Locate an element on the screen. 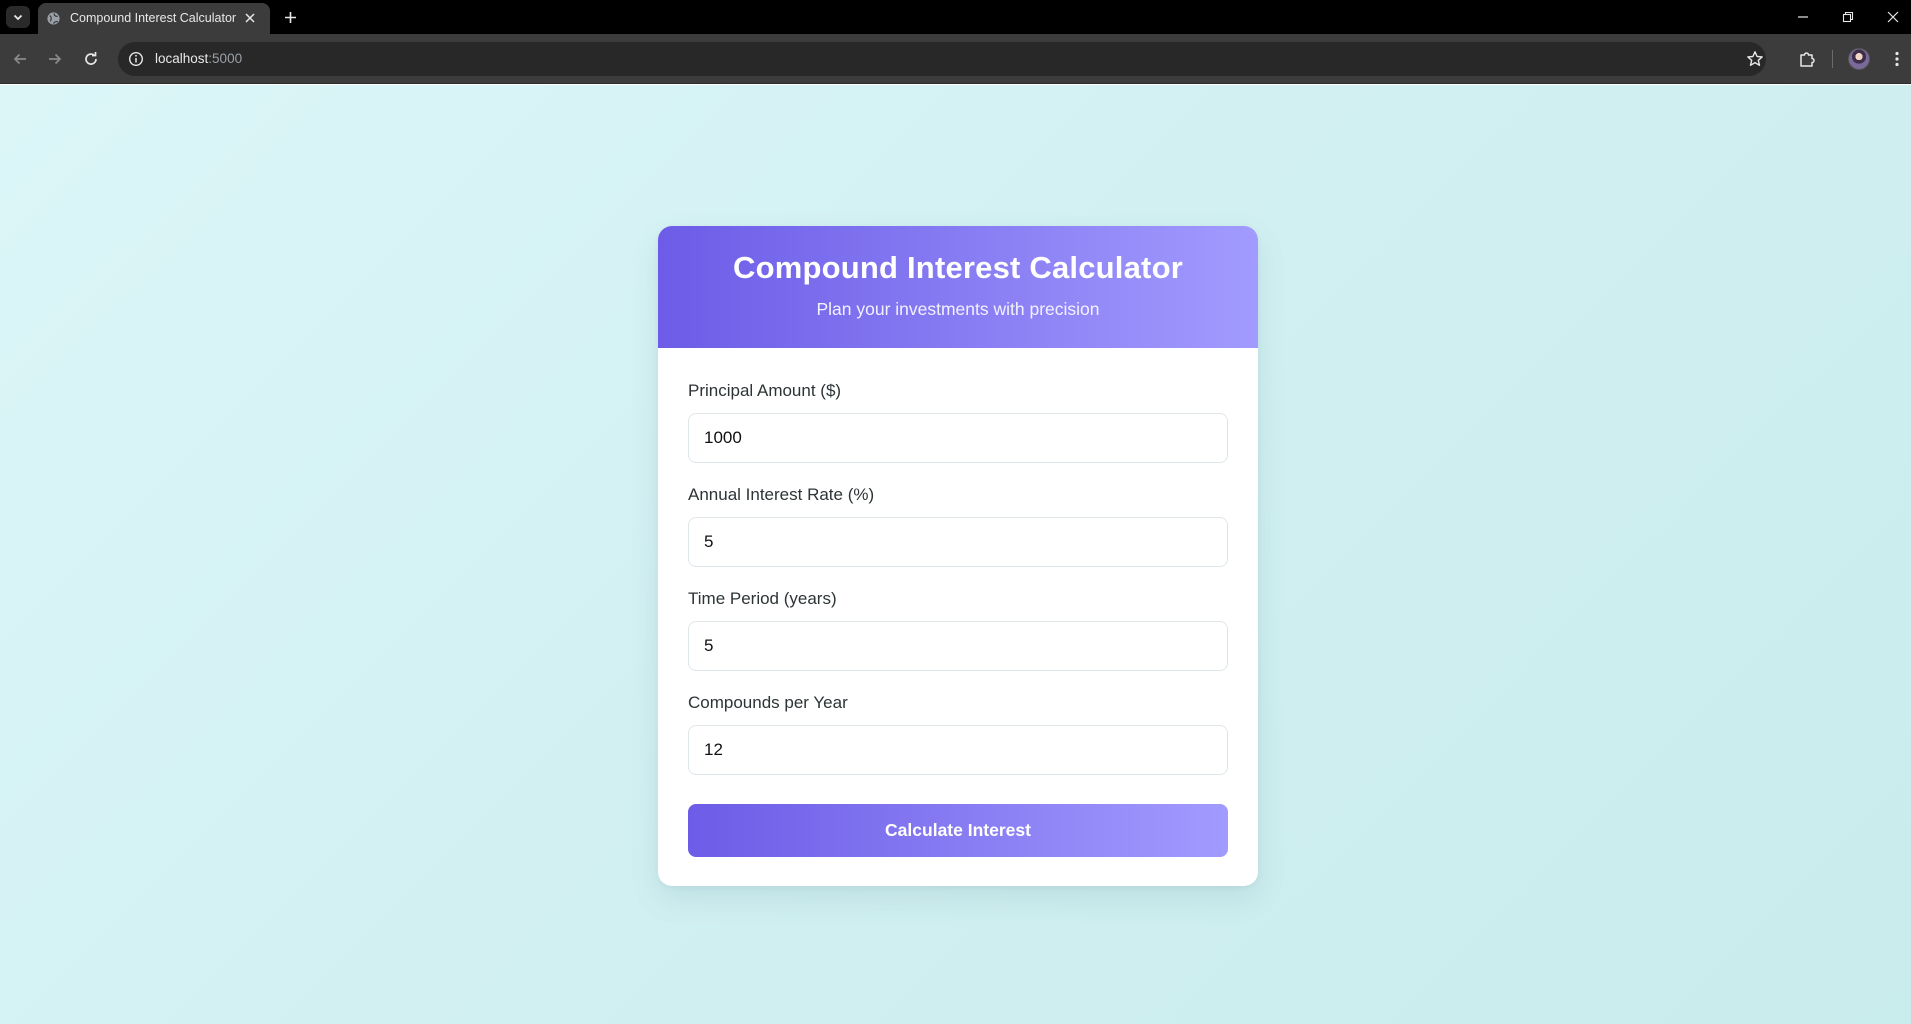  puzzle-icon is located at coordinates (1807, 59).